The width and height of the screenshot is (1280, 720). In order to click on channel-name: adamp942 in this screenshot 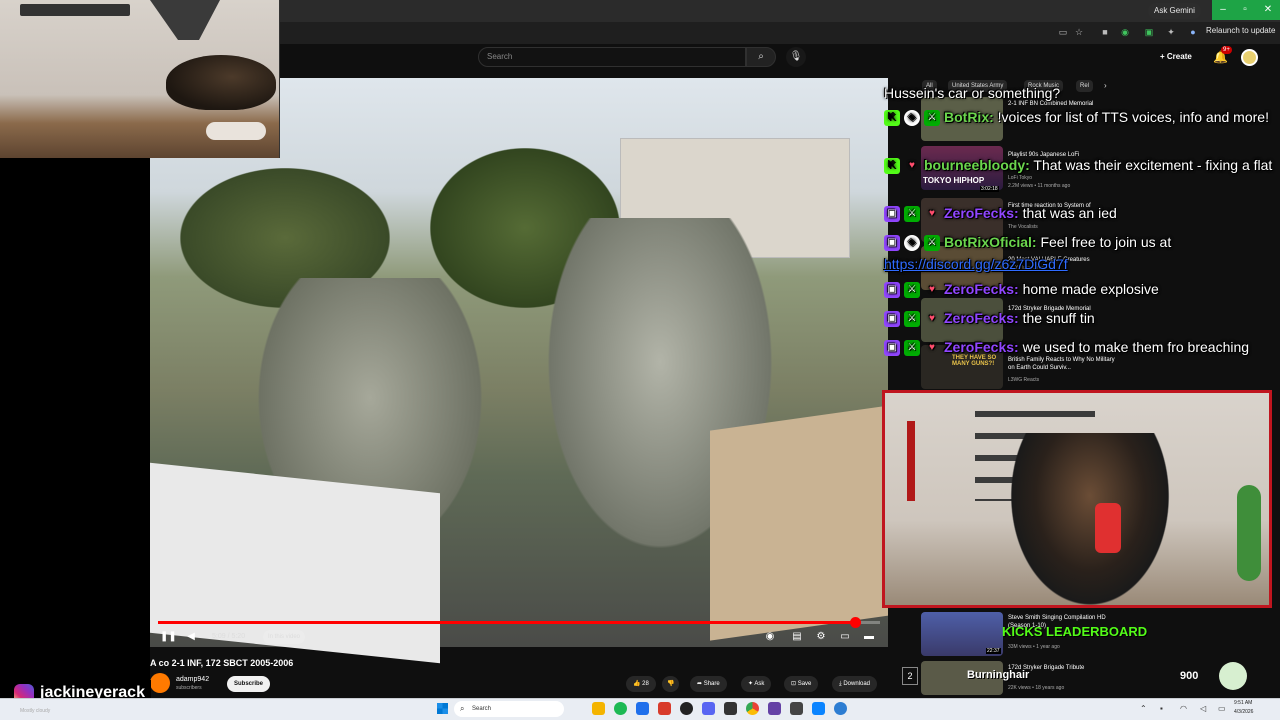, I will do `click(192, 679)`.